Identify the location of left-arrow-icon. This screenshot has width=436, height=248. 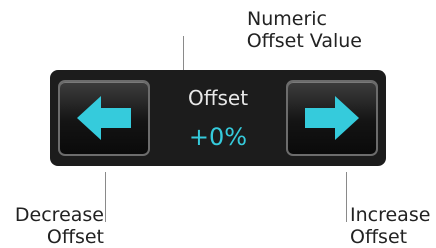
(104, 118).